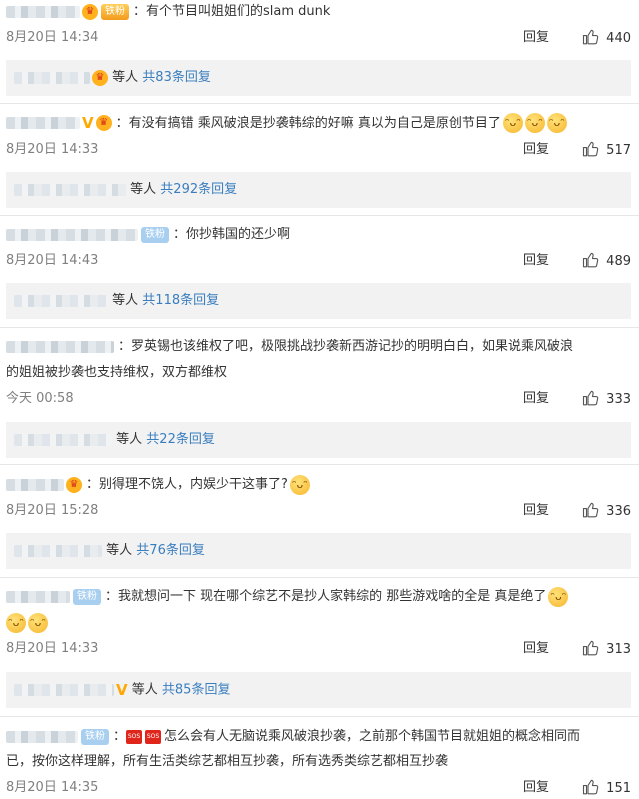  What do you see at coordinates (227, 761) in the screenshot?
I see `comment-text-continued: 已，按你这样理解，所有生活类综艺都相互抄袭，所有选秀类综艺都相互抄袭` at bounding box center [227, 761].